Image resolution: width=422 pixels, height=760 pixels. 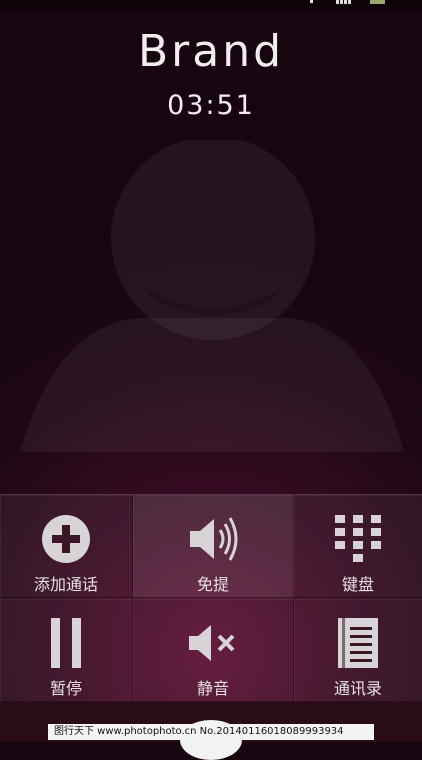 I want to click on add-call-button: 添加通话, so click(x=66, y=546).